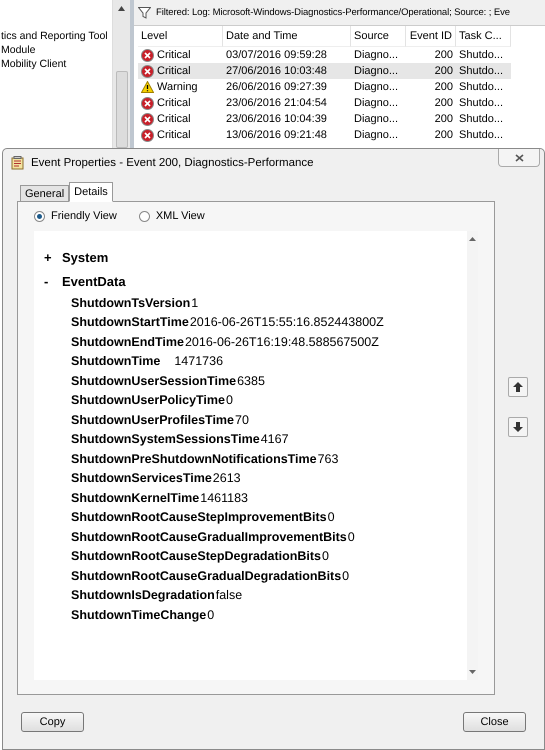  What do you see at coordinates (122, 109) in the screenshot?
I see `scroll-thumb` at bounding box center [122, 109].